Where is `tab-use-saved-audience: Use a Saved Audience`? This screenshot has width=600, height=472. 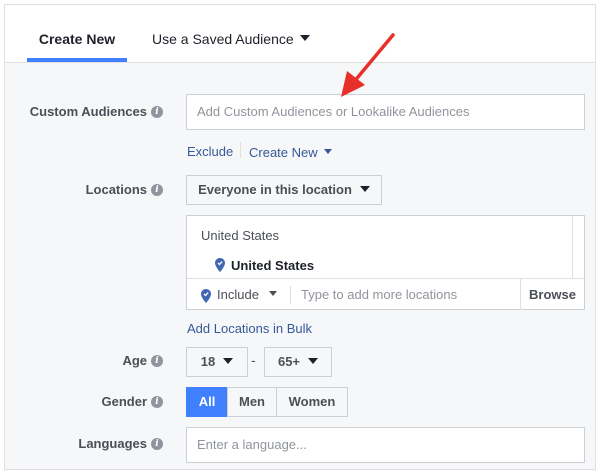 tab-use-saved-audience: Use a Saved Audience is located at coordinates (231, 34).